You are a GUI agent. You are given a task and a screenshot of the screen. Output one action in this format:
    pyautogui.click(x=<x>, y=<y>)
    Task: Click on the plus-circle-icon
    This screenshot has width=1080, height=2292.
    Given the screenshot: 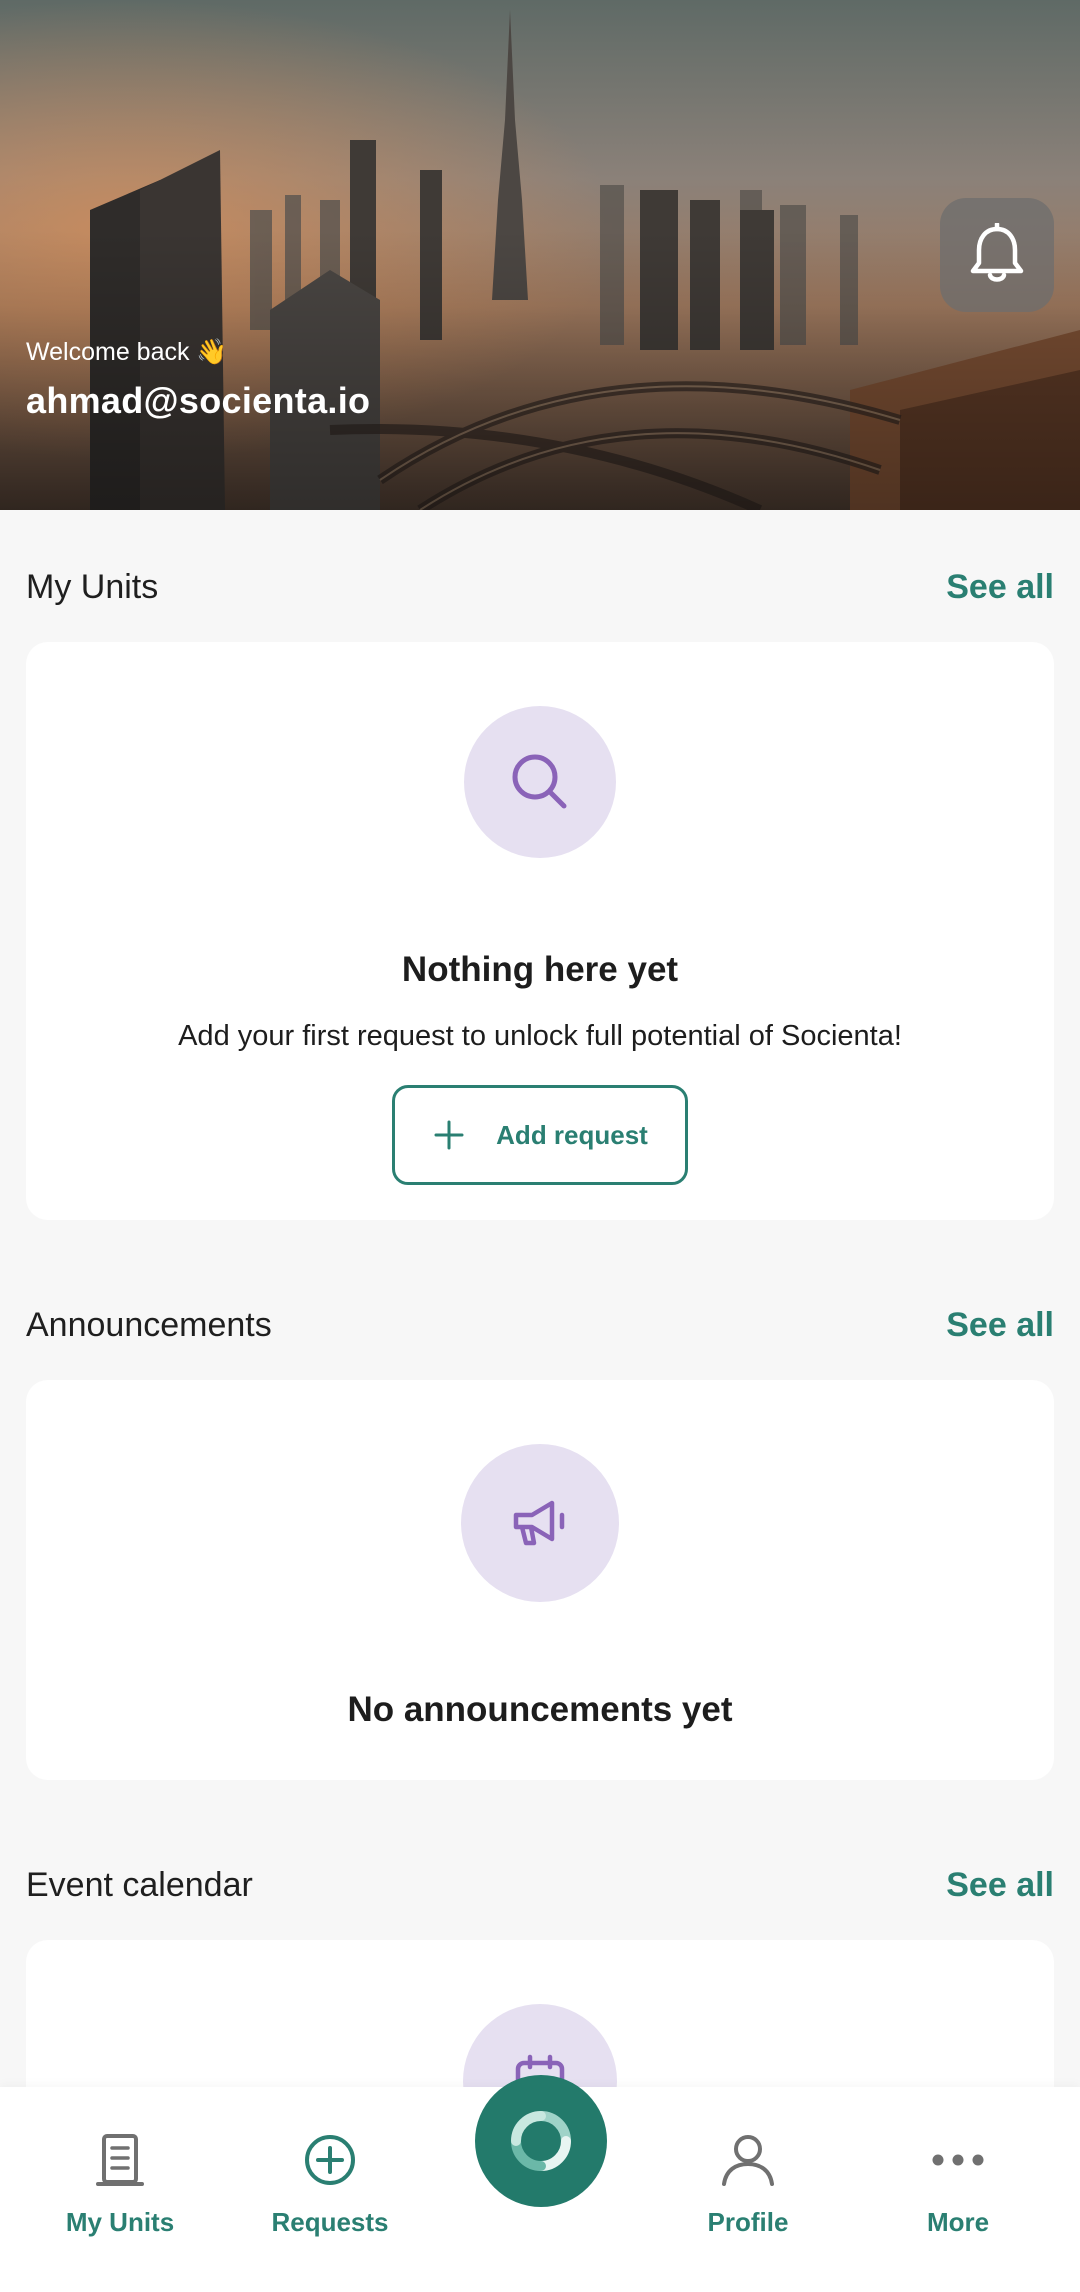 What is the action you would take?
    pyautogui.click(x=330, y=2160)
    